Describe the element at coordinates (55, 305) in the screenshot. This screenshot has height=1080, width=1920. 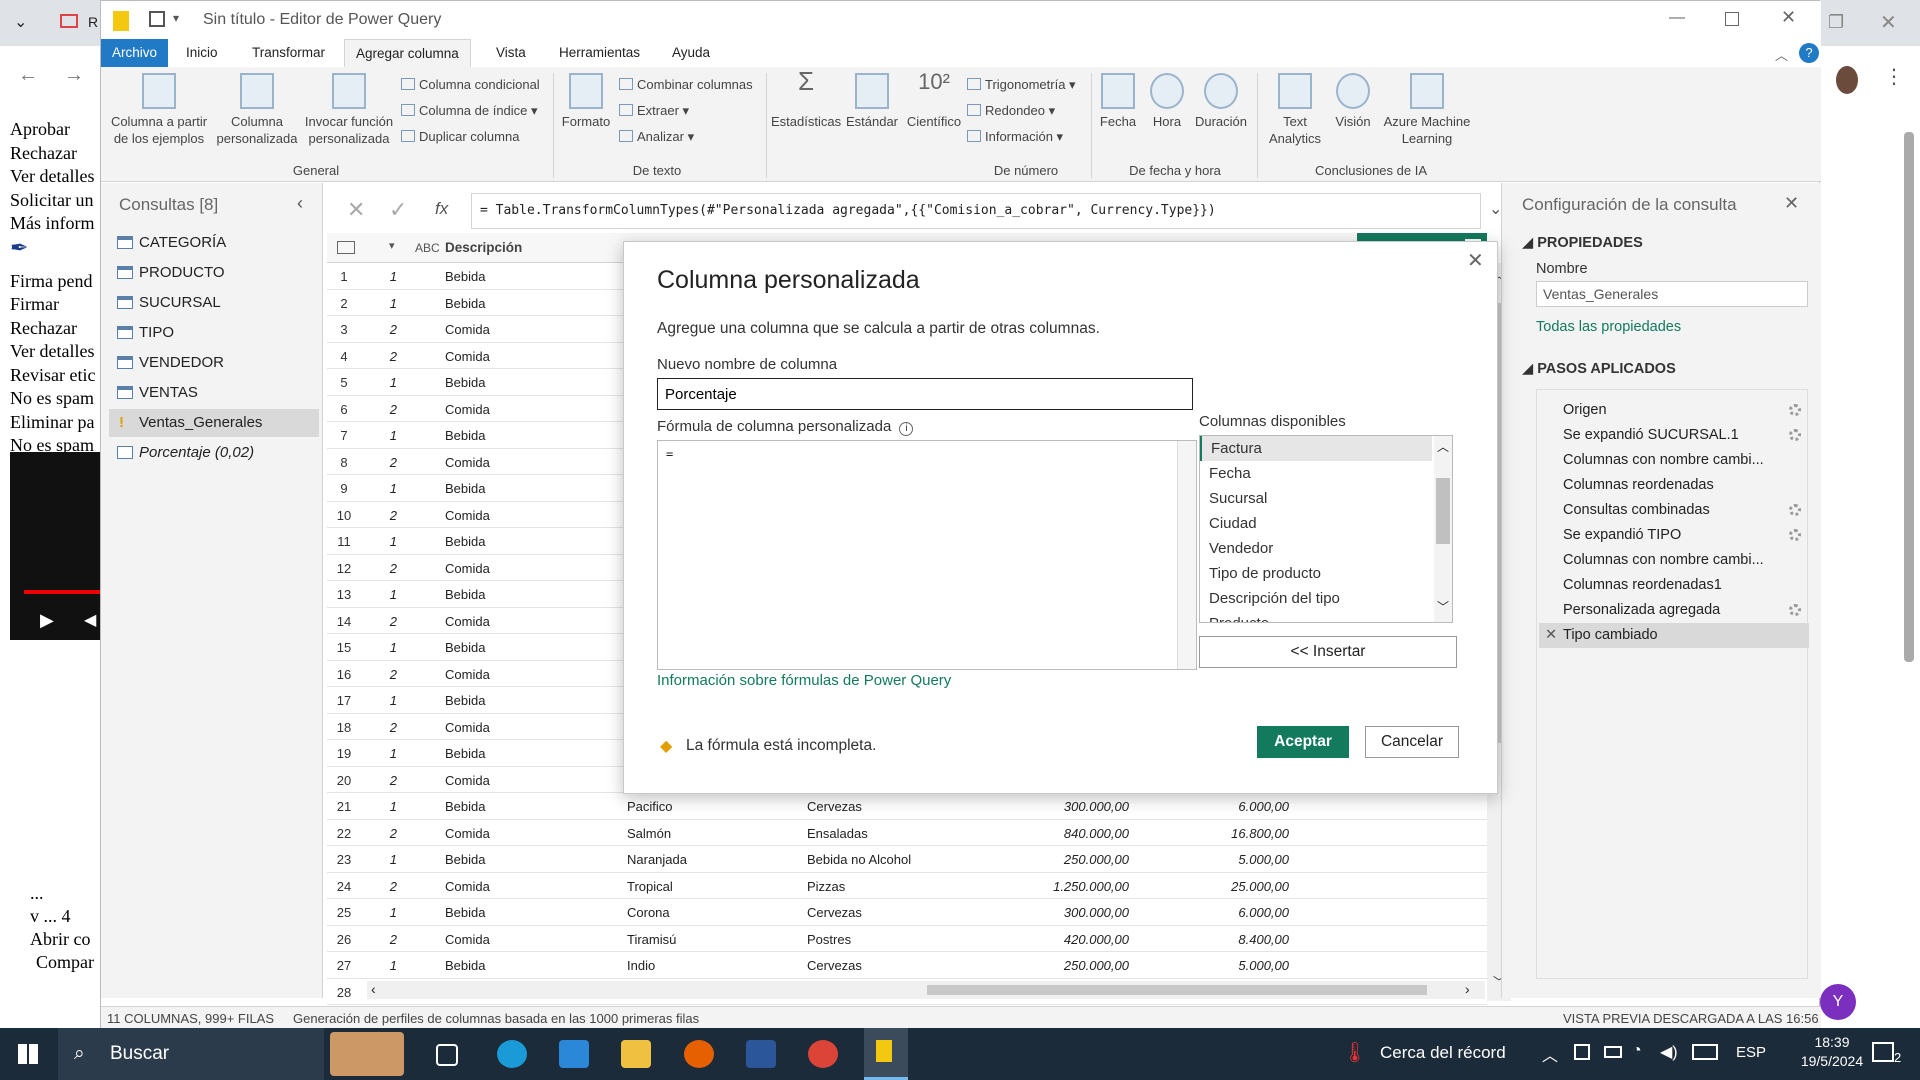
I see `mail-line: Firmar` at that location.